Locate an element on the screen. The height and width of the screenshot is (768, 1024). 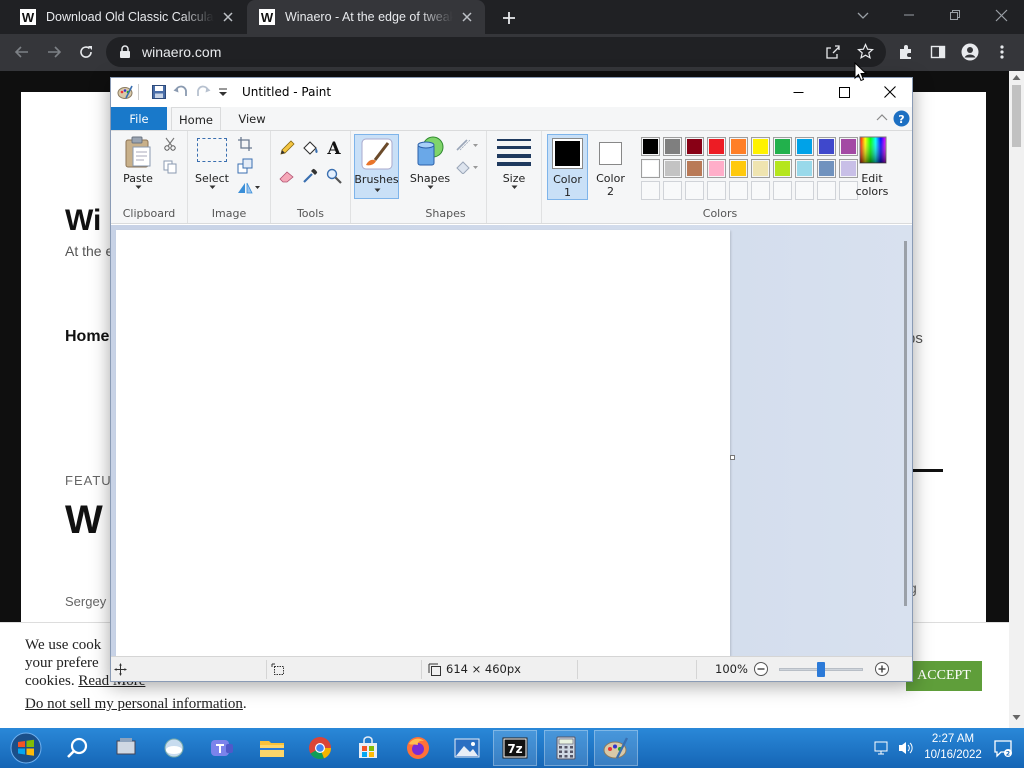
article-headline: W is located at coordinates (84, 520).